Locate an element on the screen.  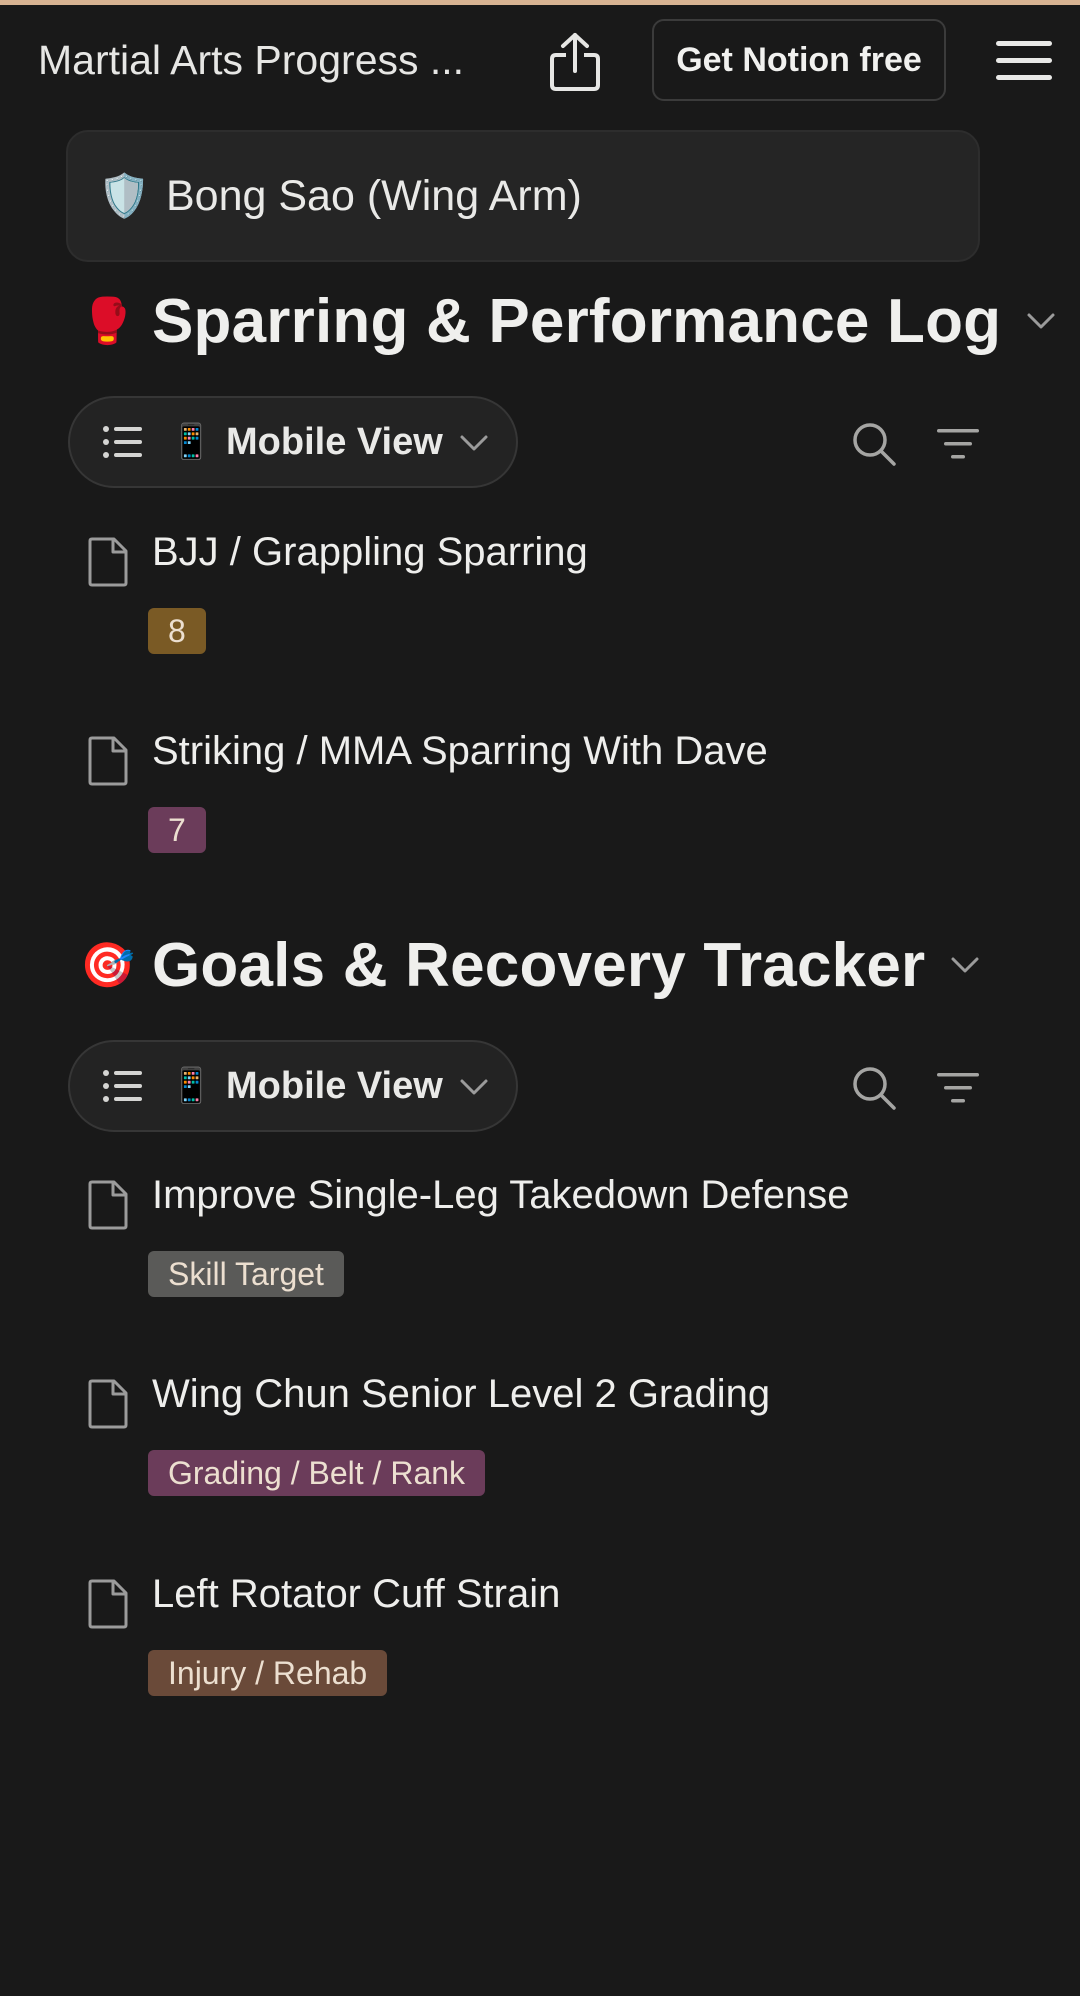
item-title: Striking / MMA Sparring With Dave is located at coordinates (460, 751).